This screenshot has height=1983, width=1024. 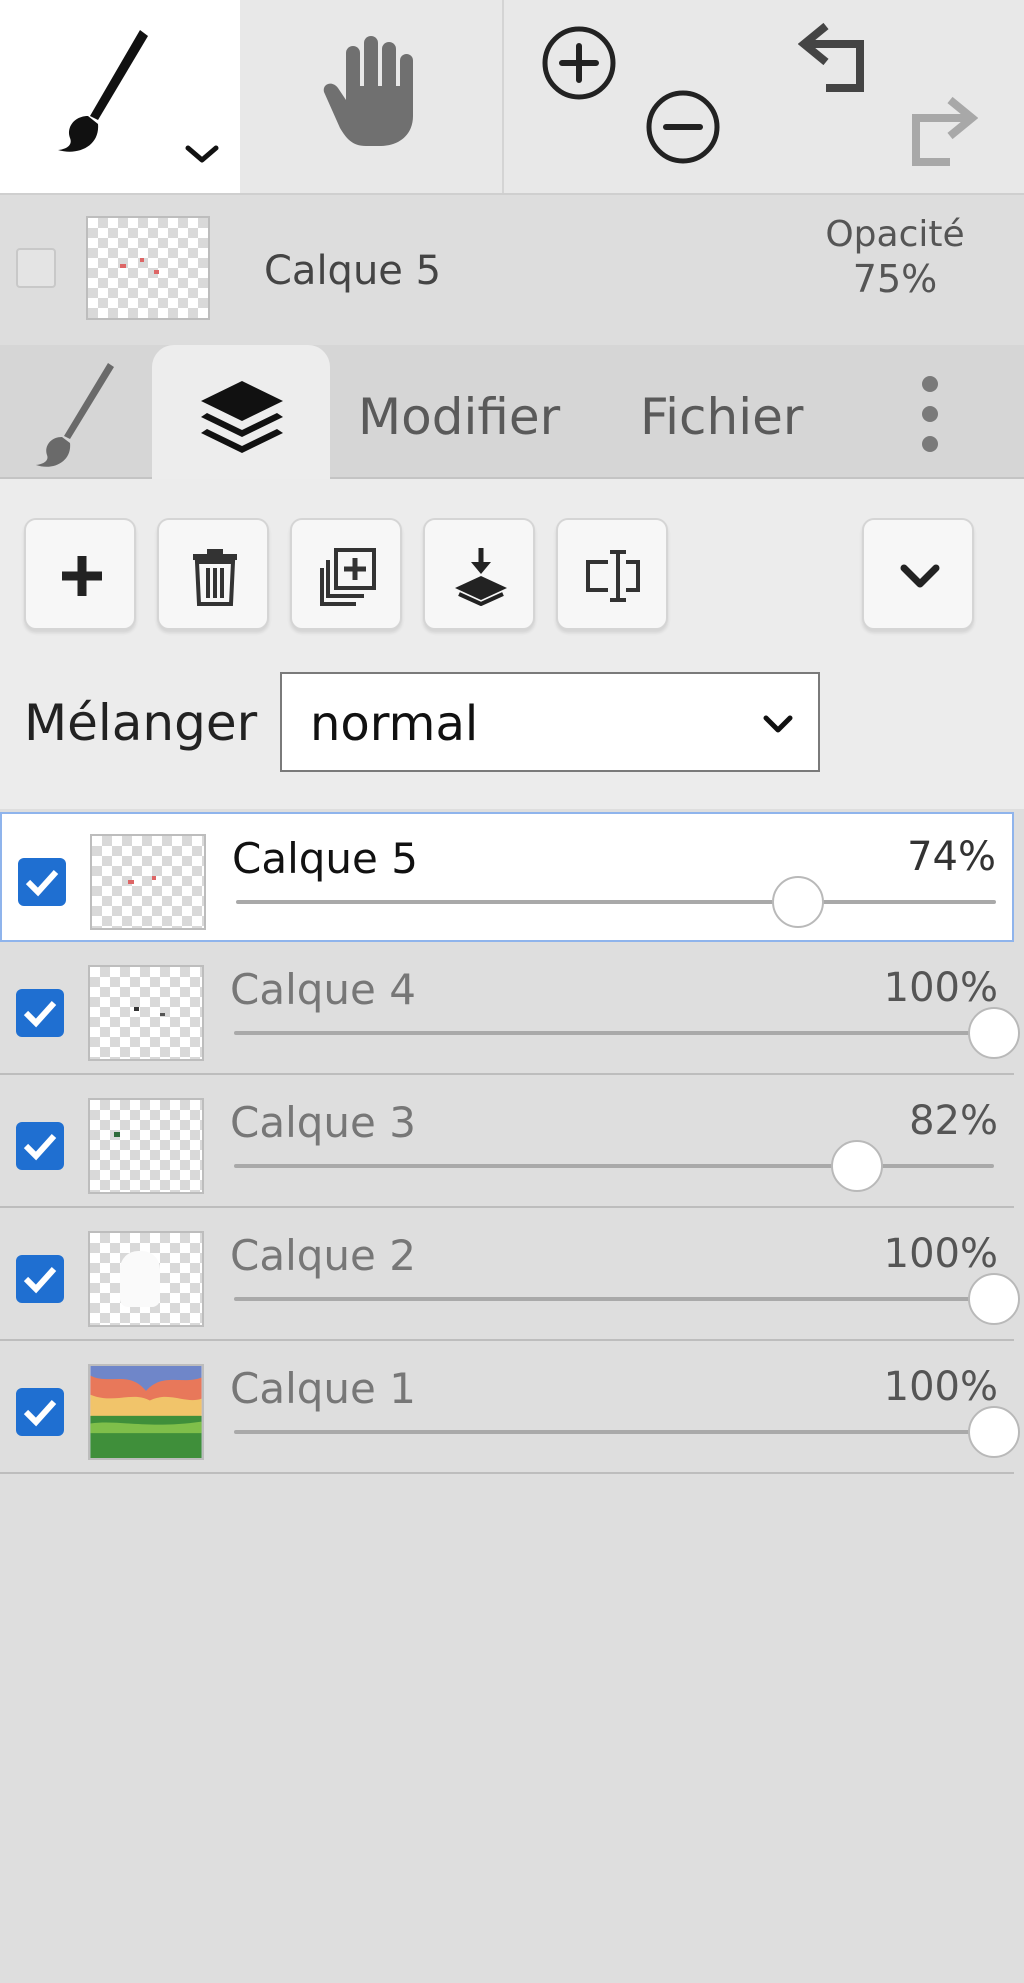 I want to click on blend-mode-label: Mélanger, so click(x=141, y=723).